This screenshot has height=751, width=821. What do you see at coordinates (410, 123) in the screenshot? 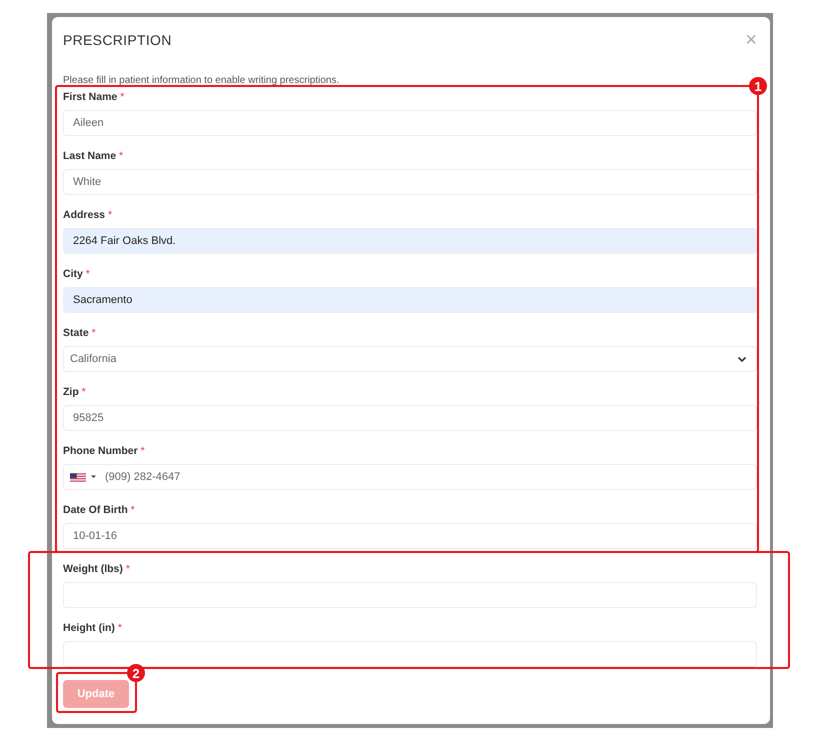
I see `input-field: Aileen` at bounding box center [410, 123].